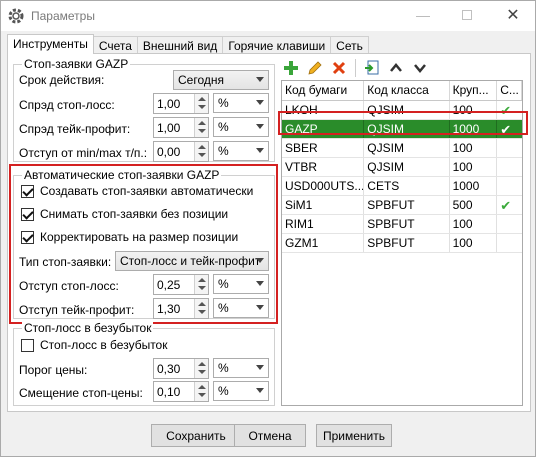 The image size is (536, 457). Describe the element at coordinates (67, 105) in the screenshot. I see `sl-spread-label: Спрэд стоп-лосс:` at that location.